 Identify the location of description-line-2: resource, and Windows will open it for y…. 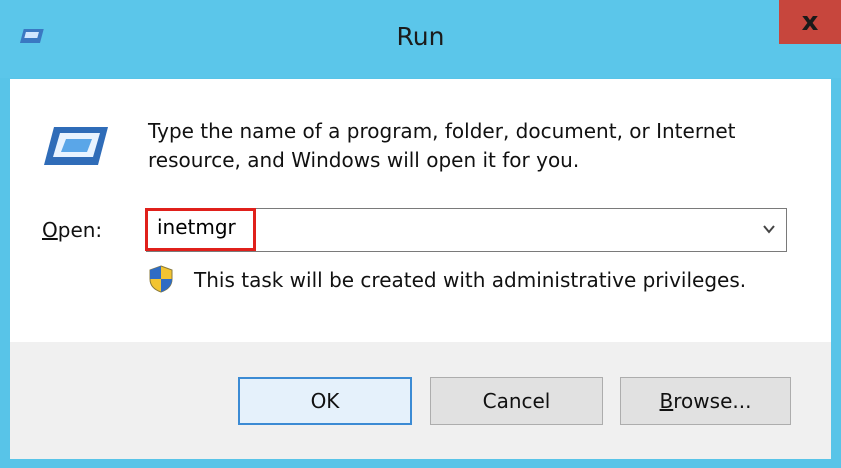
(364, 160).